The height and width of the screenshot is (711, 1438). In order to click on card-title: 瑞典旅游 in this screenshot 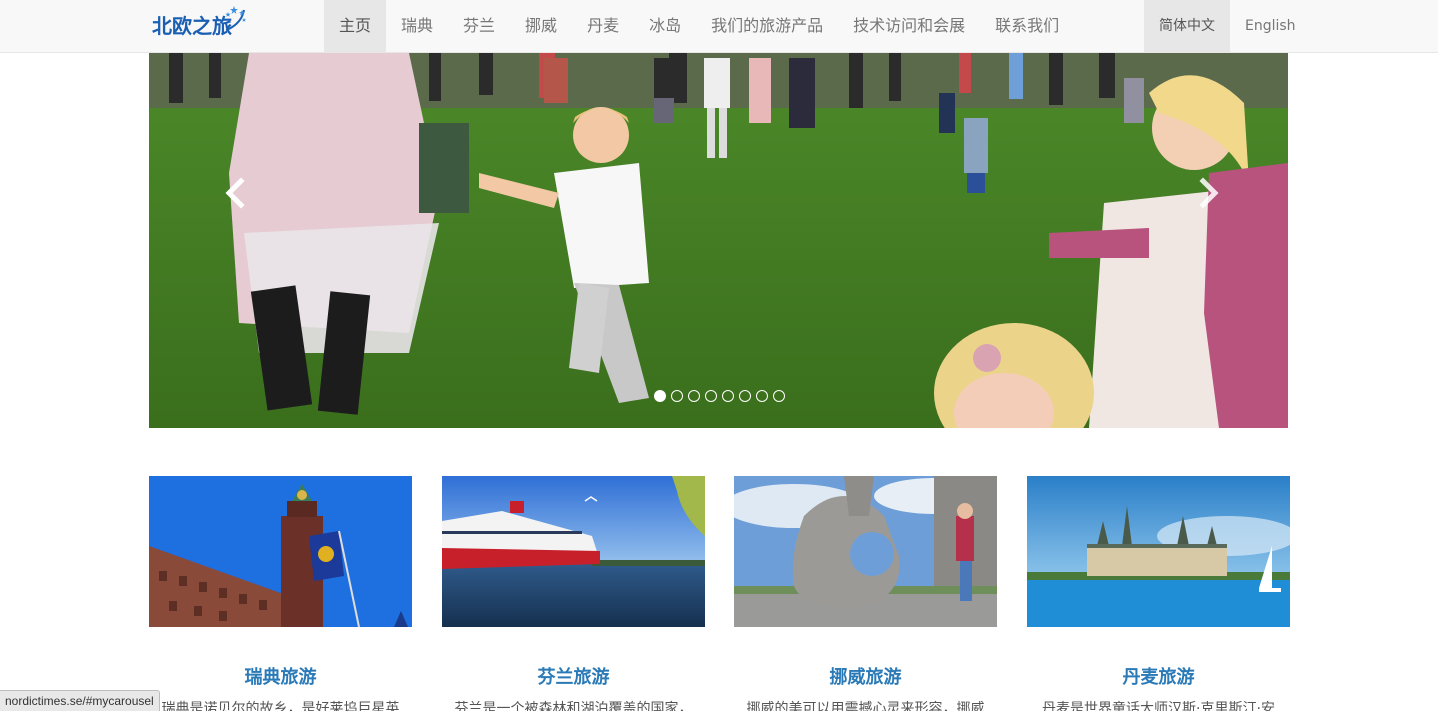, I will do `click(280, 676)`.